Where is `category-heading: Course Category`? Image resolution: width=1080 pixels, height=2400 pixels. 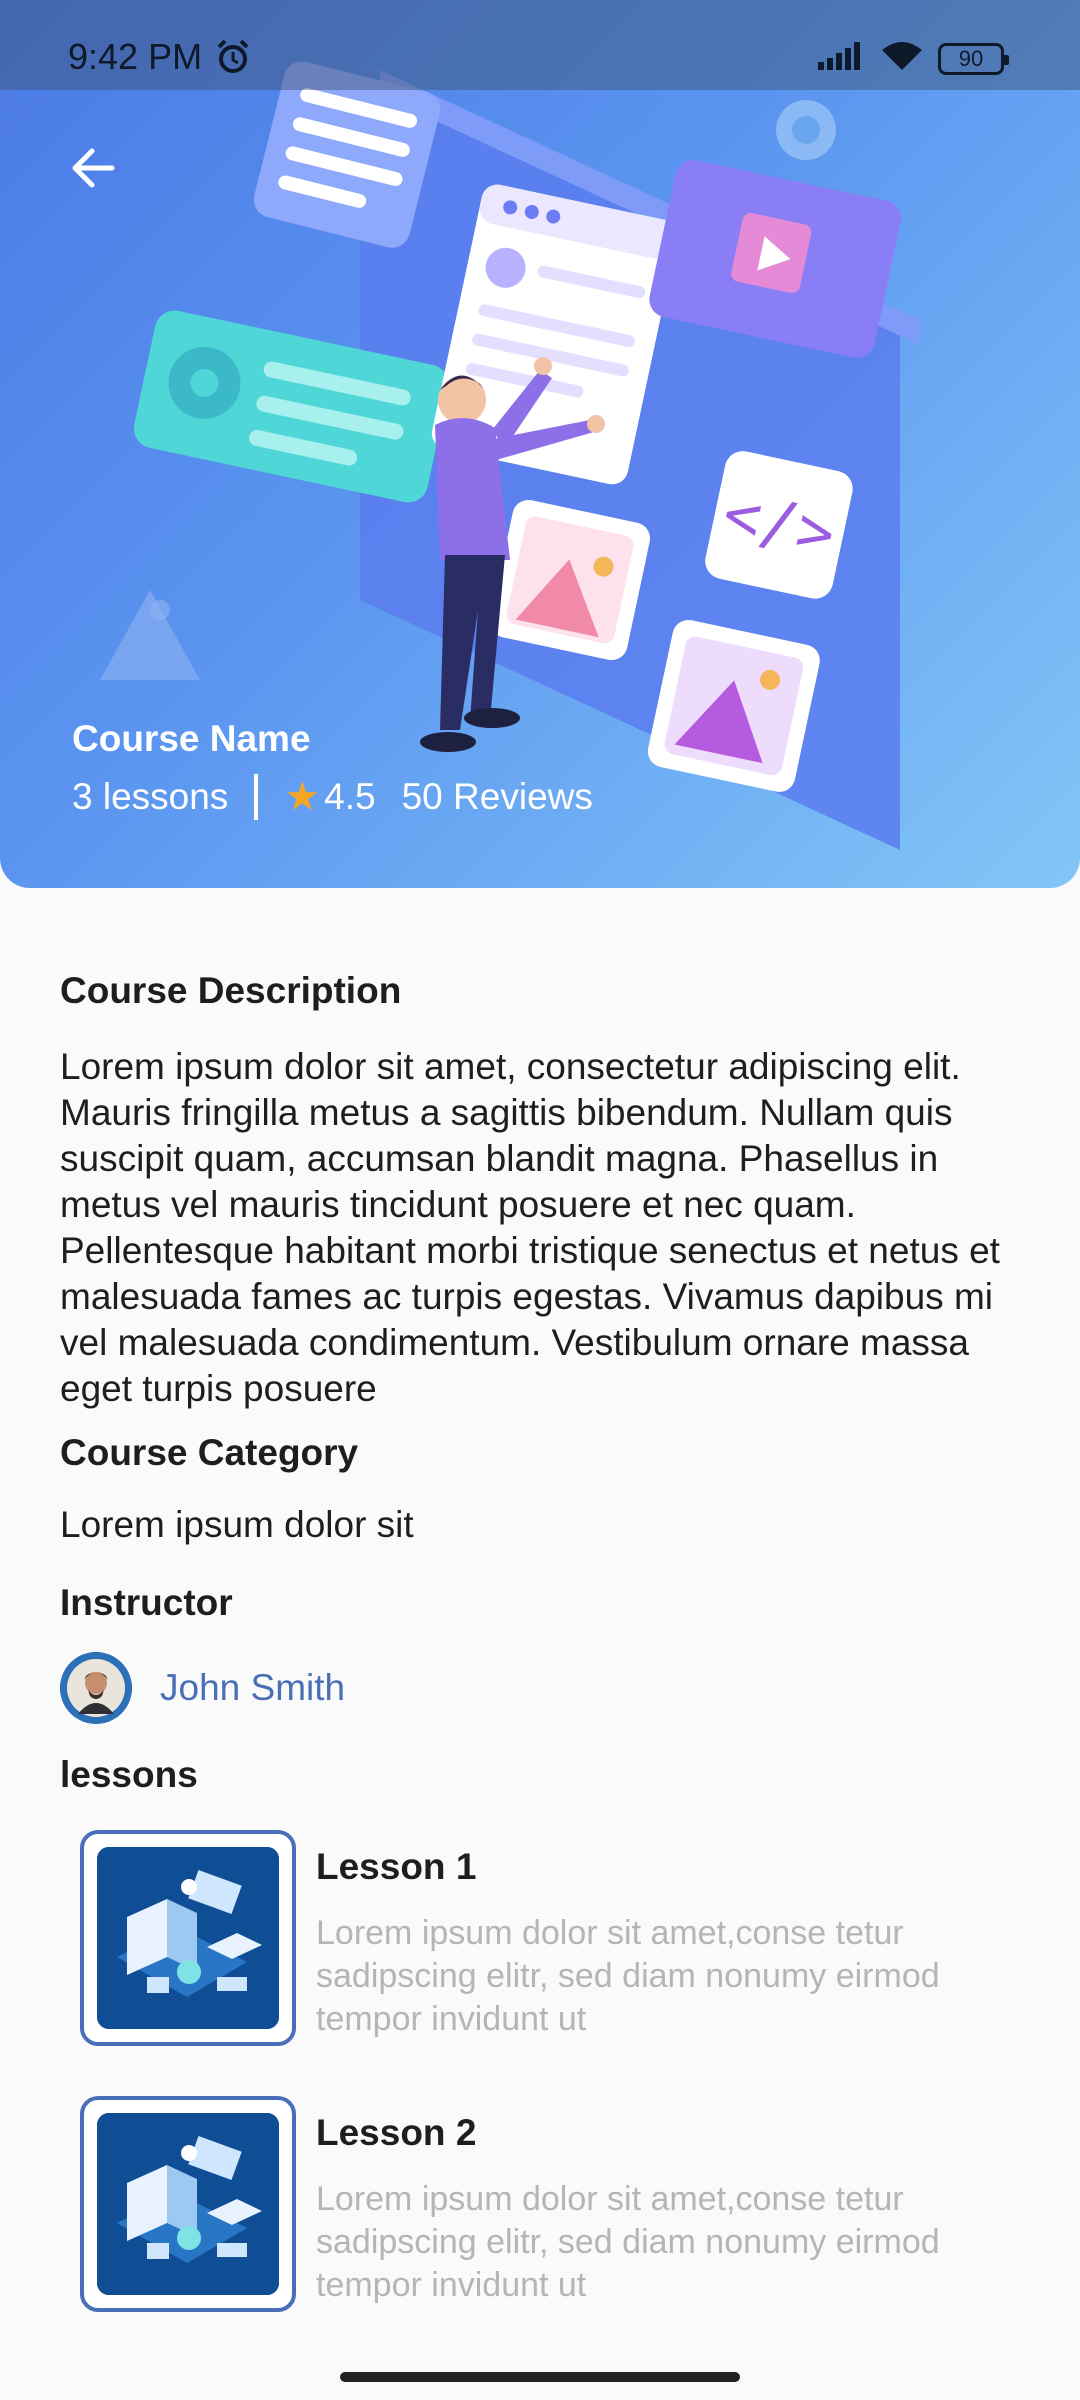 category-heading: Course Category is located at coordinates (209, 1452).